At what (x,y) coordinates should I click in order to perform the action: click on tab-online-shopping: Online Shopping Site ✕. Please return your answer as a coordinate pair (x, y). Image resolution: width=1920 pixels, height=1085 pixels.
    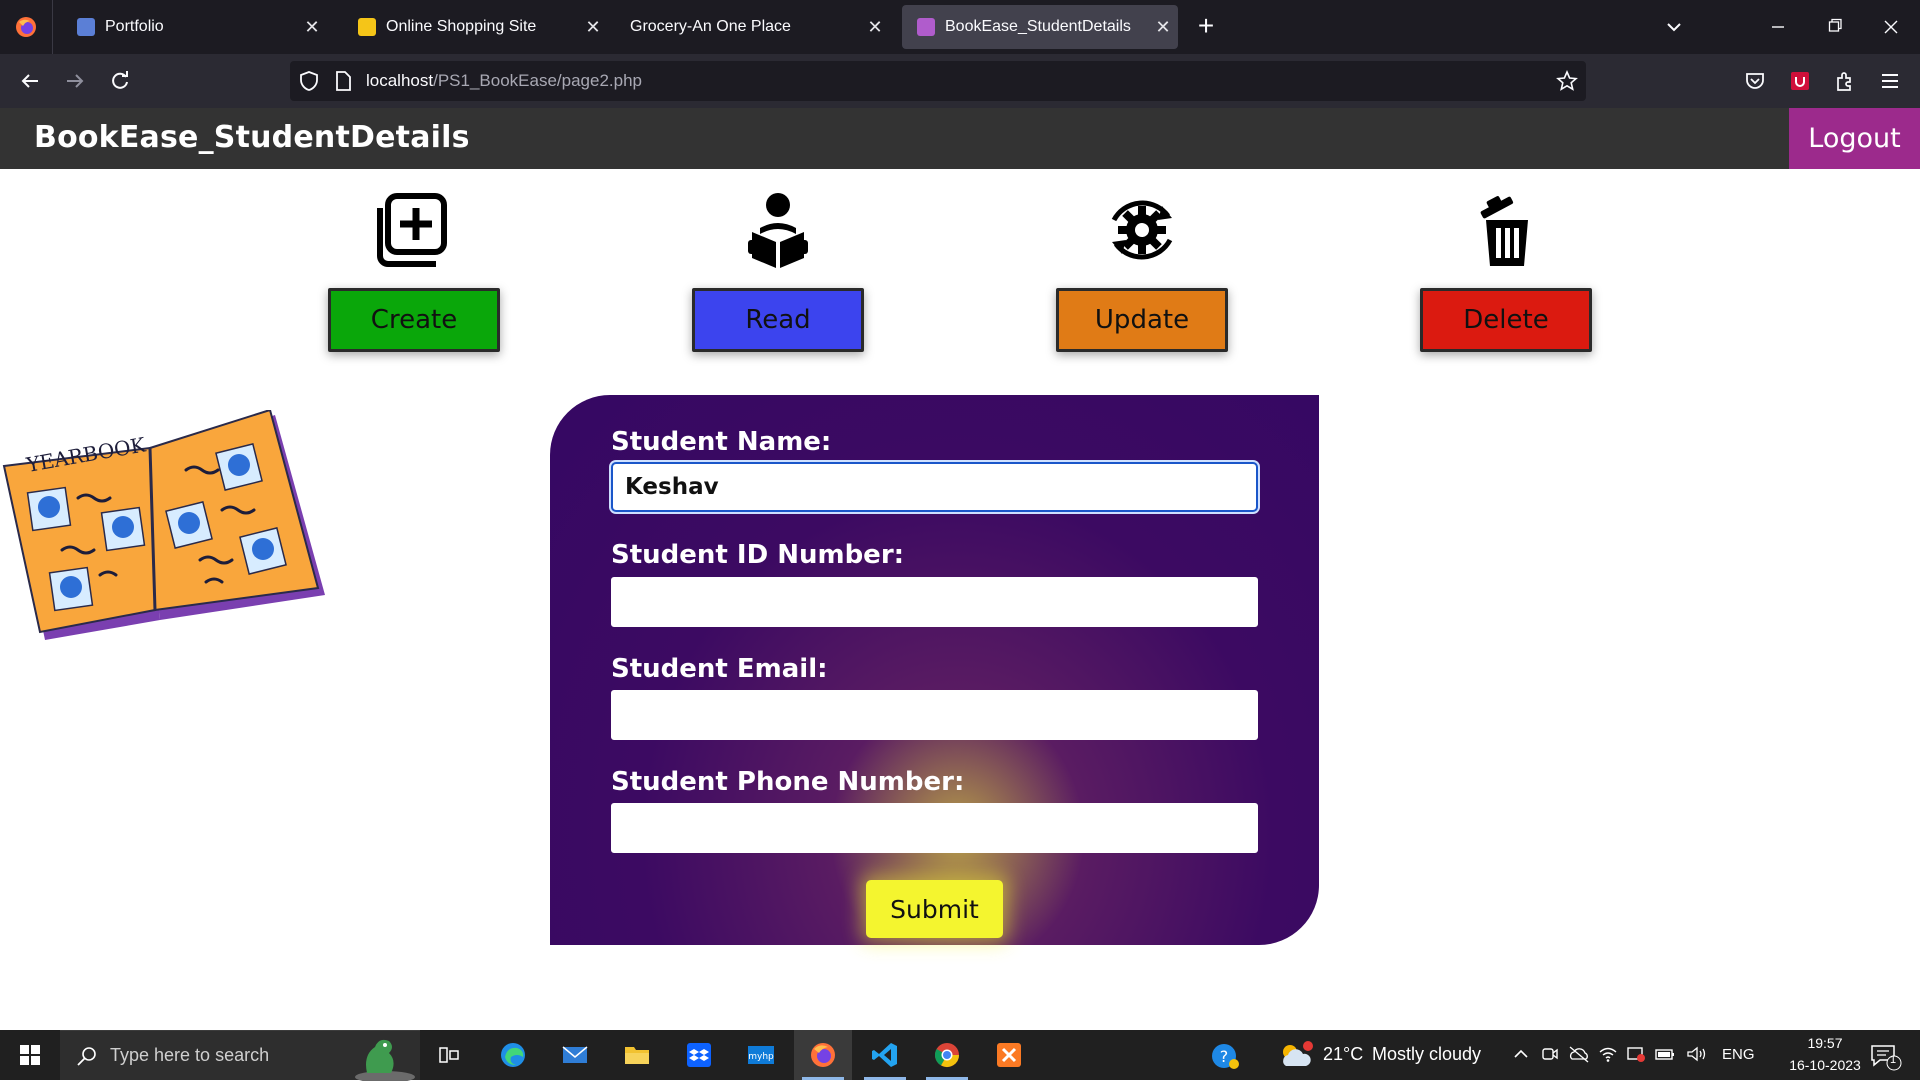
    Looking at the image, I should click on (475, 27).